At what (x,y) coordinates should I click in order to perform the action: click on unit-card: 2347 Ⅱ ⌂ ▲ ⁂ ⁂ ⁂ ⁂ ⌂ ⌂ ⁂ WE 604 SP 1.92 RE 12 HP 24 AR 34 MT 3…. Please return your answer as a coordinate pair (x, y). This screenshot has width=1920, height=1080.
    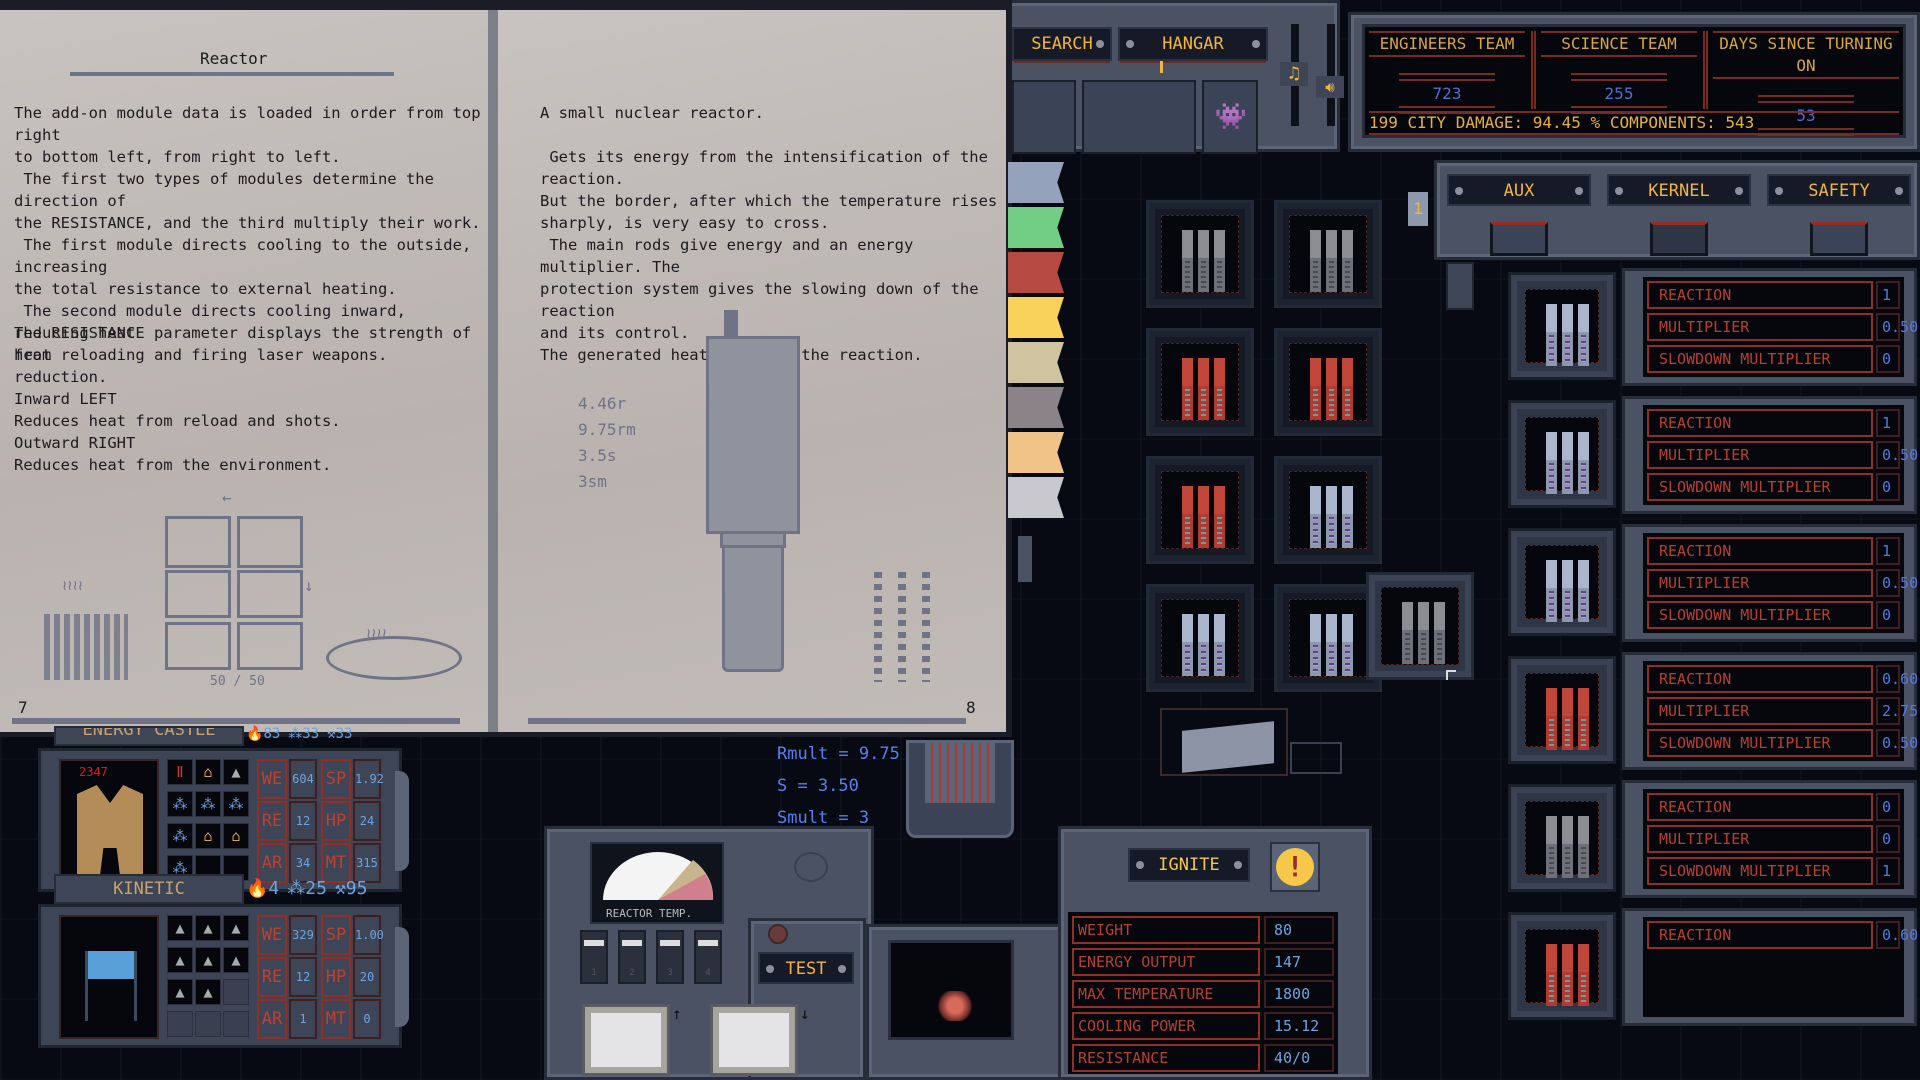
    Looking at the image, I should click on (223, 820).